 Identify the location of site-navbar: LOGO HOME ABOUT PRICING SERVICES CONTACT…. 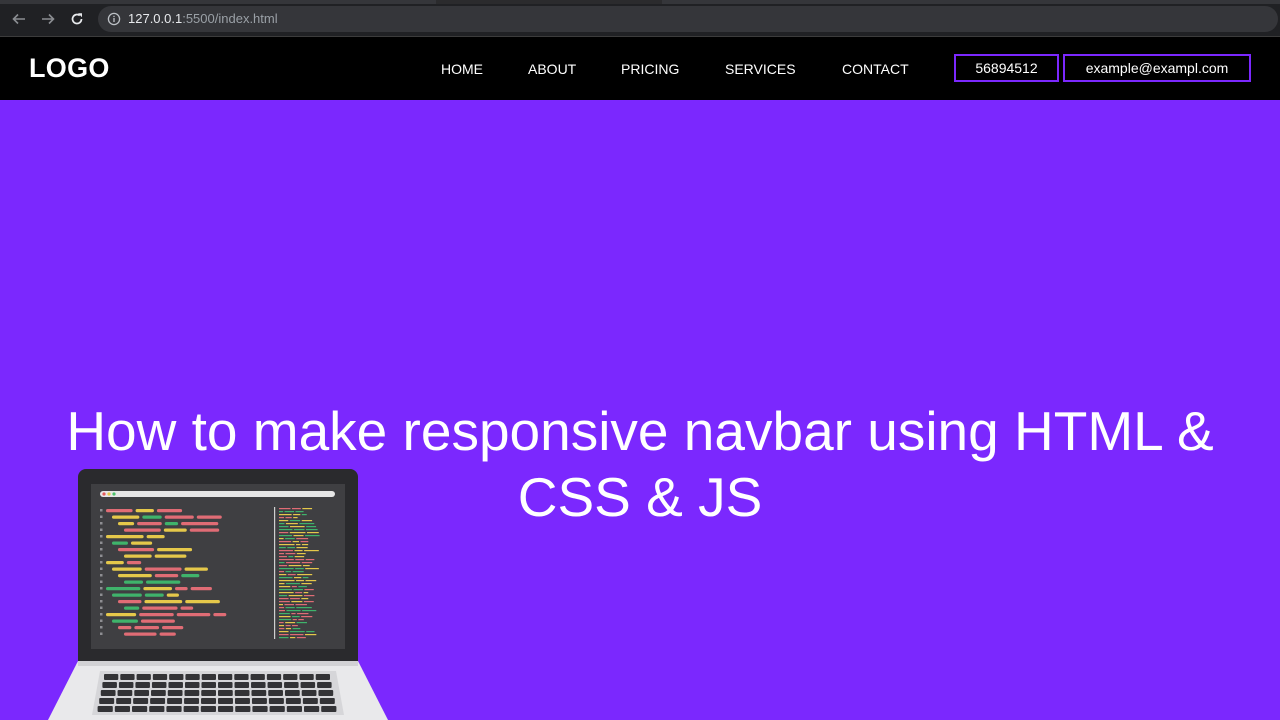
(640, 68).